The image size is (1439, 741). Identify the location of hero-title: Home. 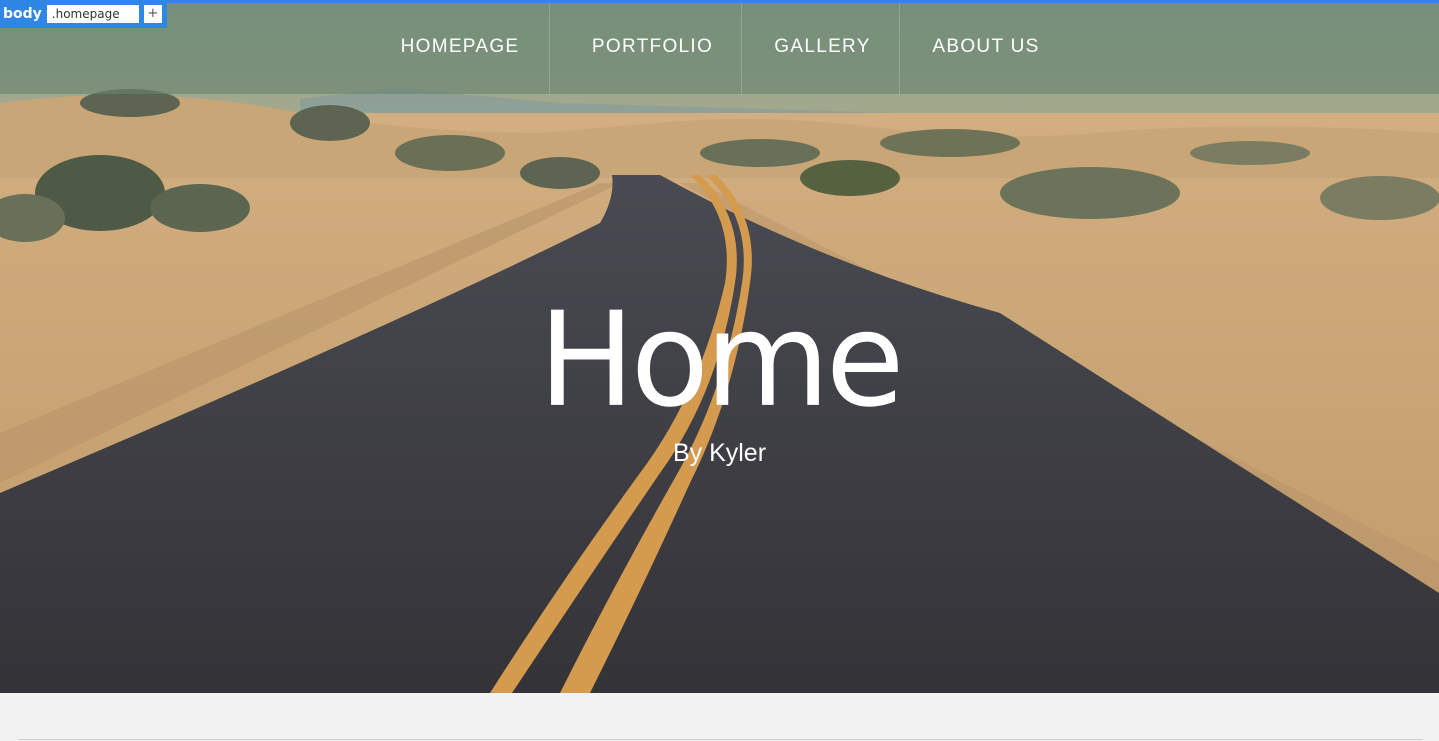
(721, 360).